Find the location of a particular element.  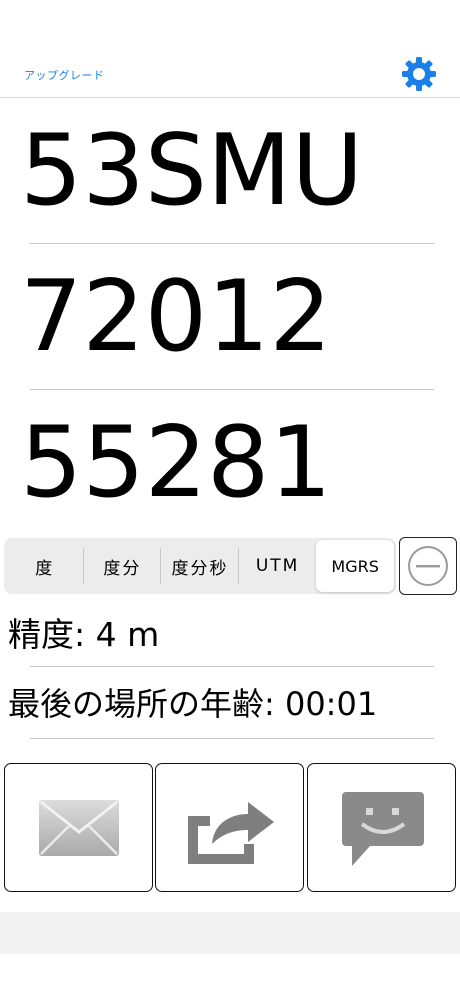

format-option-degrees-minutes-seconds: 度分秒 is located at coordinates (200, 566).